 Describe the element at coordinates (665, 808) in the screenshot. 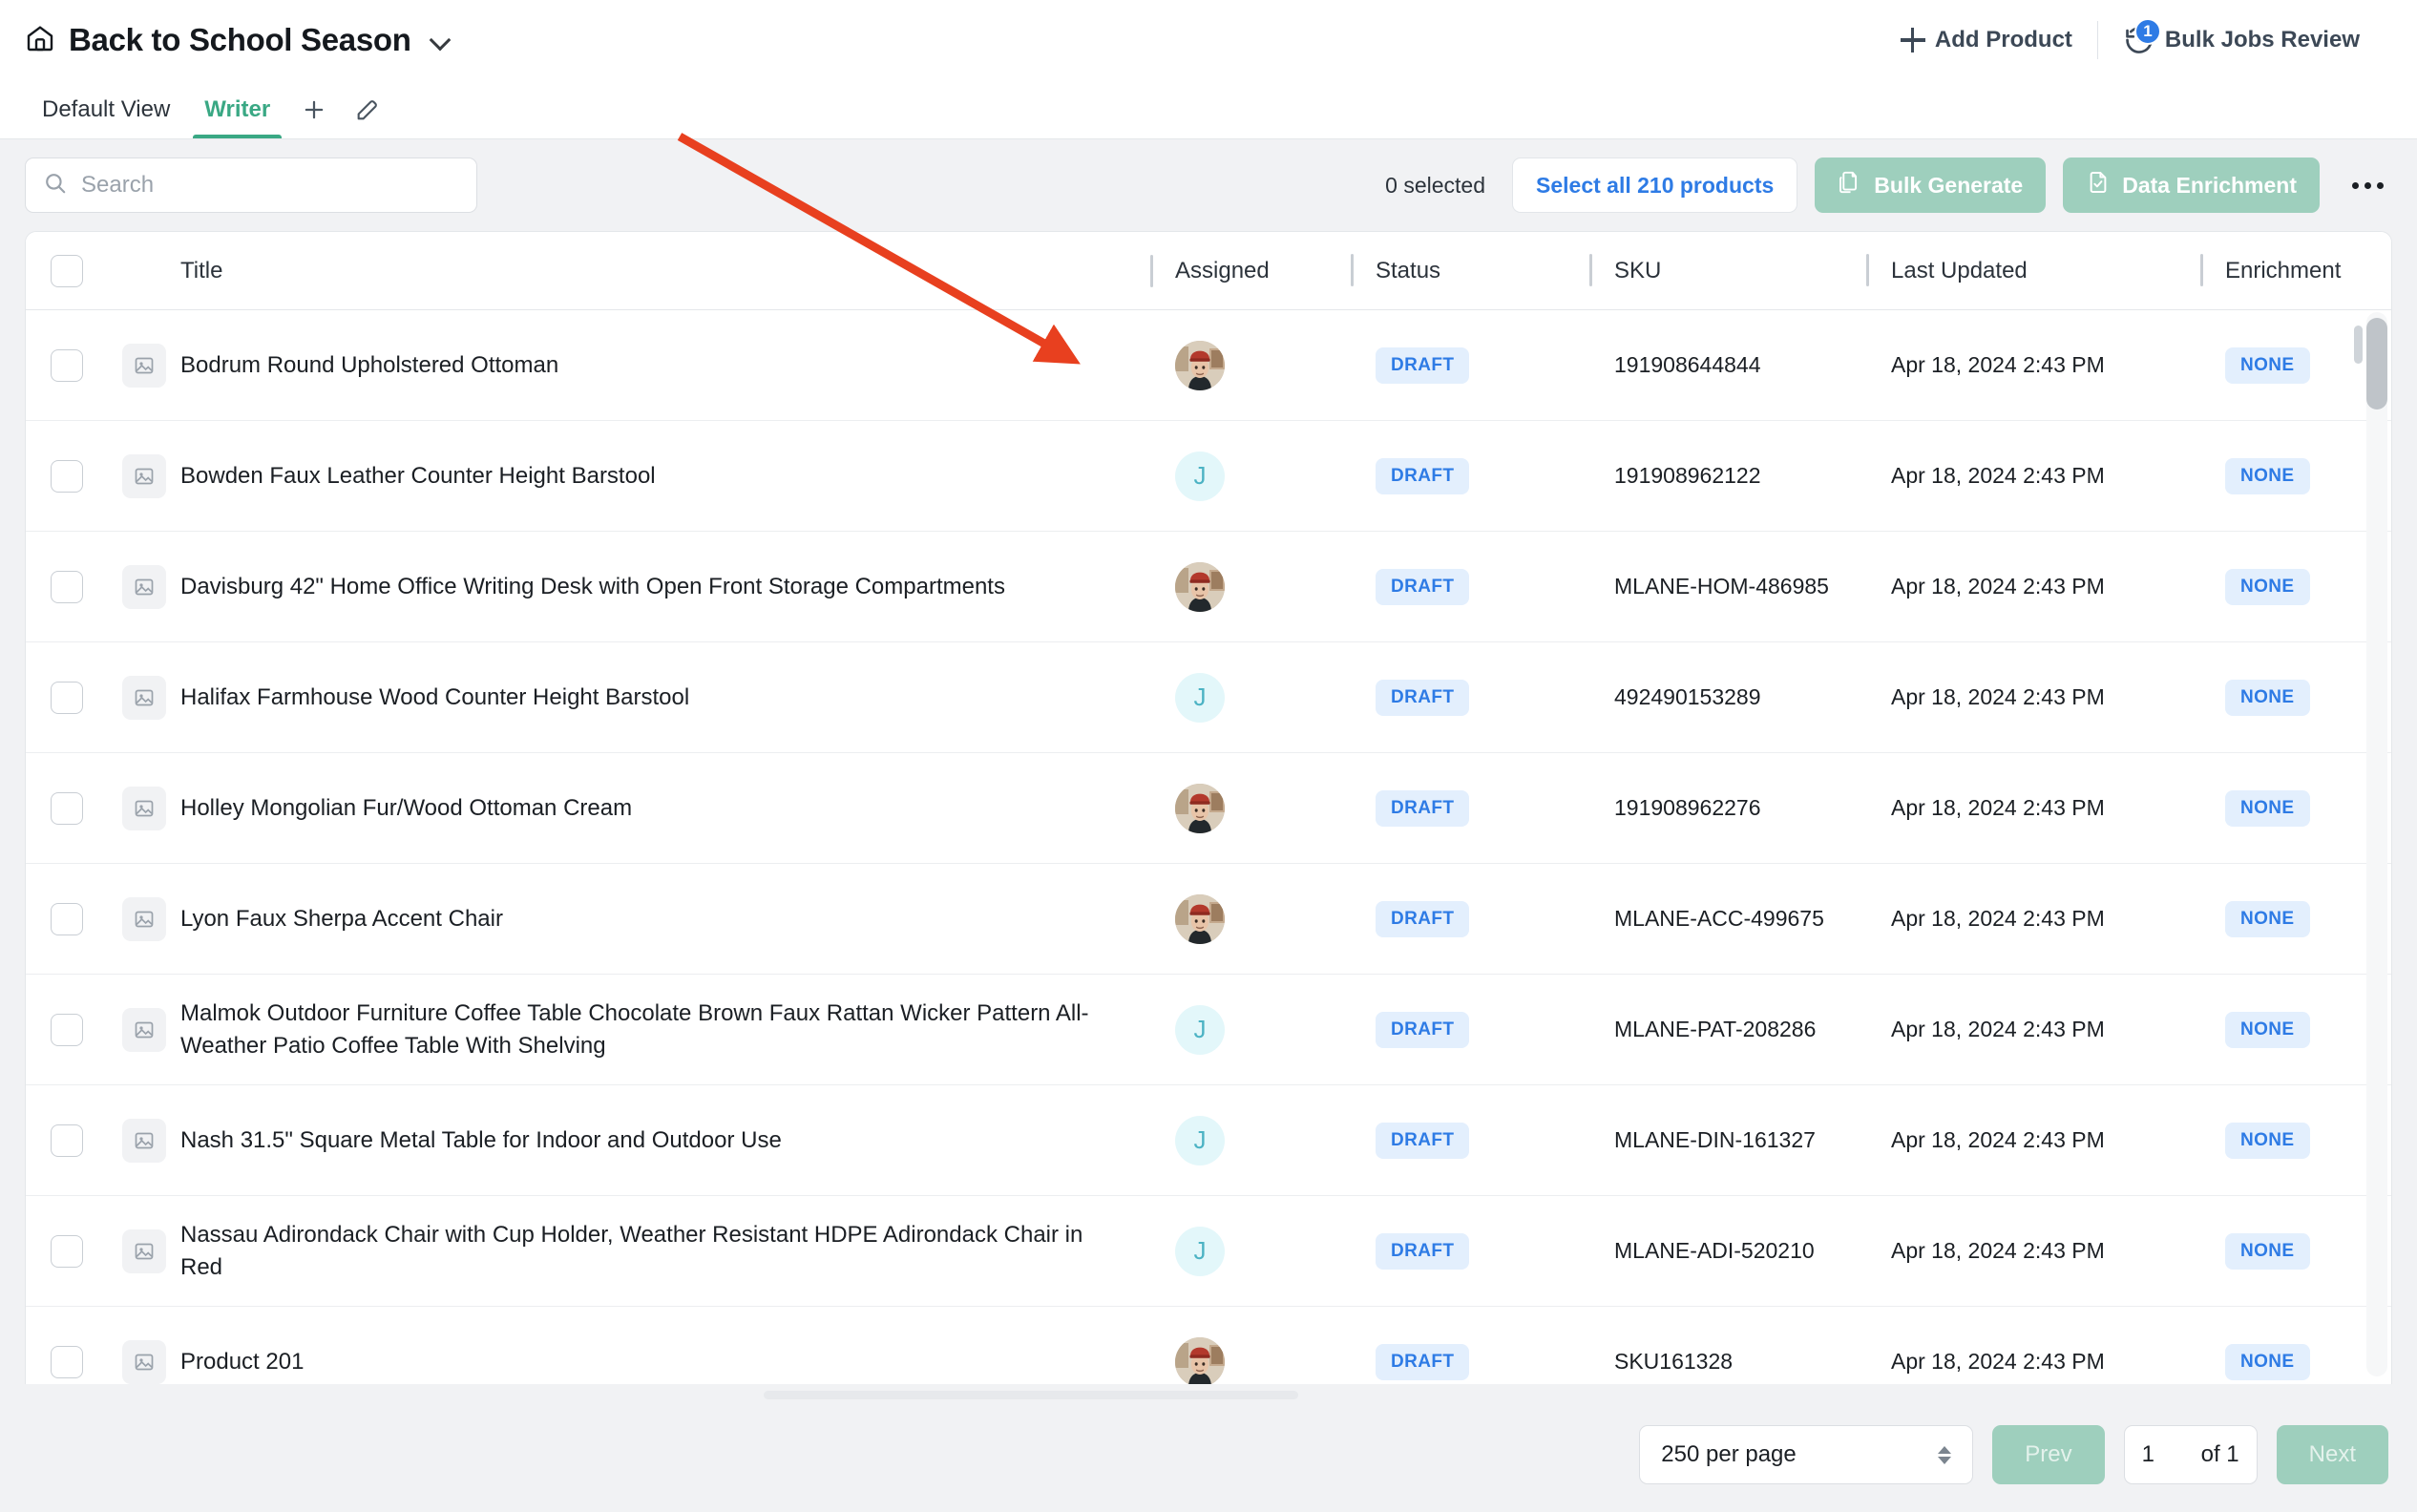

I see `row-title-cell: Holley Mongolian Fur/Wood Ottoman Cream` at that location.